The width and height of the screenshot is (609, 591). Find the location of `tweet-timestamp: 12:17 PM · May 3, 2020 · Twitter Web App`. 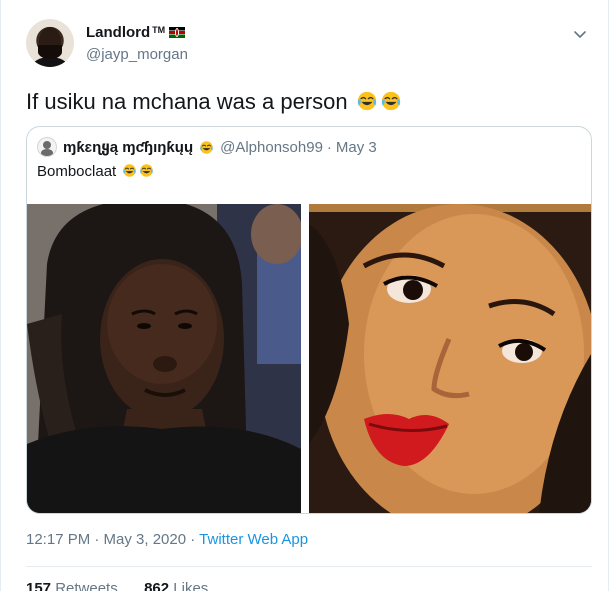

tweet-timestamp: 12:17 PM · May 3, 2020 · Twitter Web App is located at coordinates (167, 539).